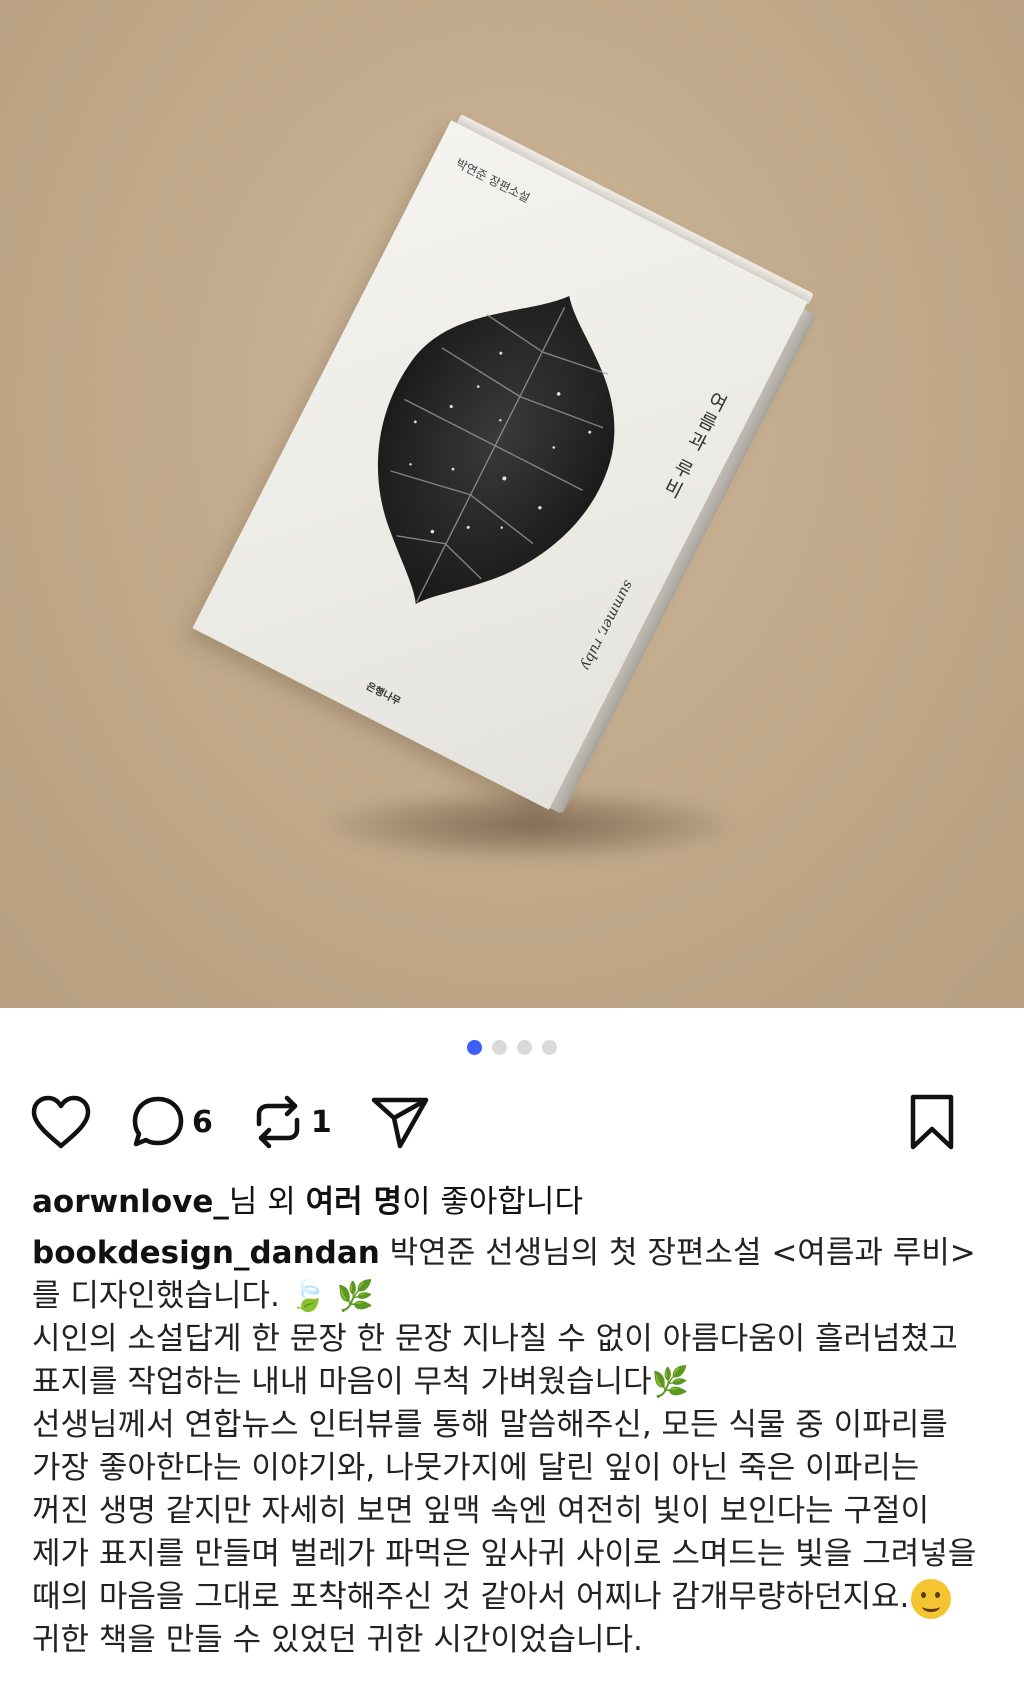 Image resolution: width=1024 pixels, height=1708 pixels. What do you see at coordinates (512, 1047) in the screenshot?
I see `carousel-indicator` at bounding box center [512, 1047].